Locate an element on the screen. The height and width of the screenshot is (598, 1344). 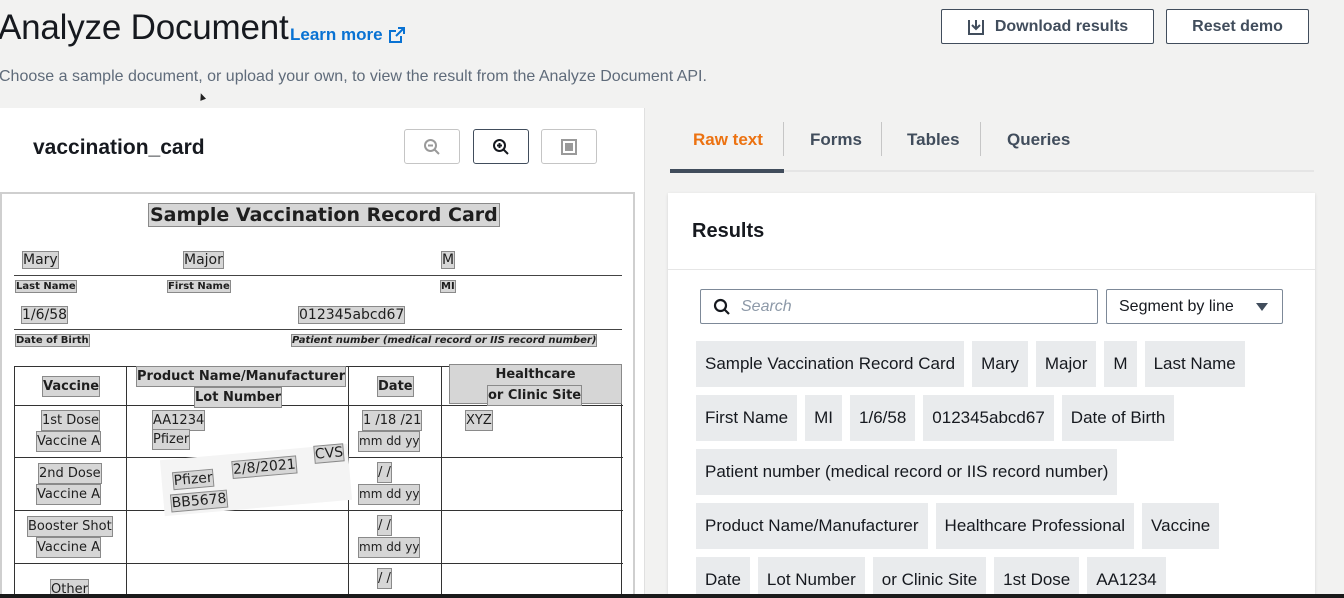
row1-date-hint: mm dd yy is located at coordinates (389, 441).